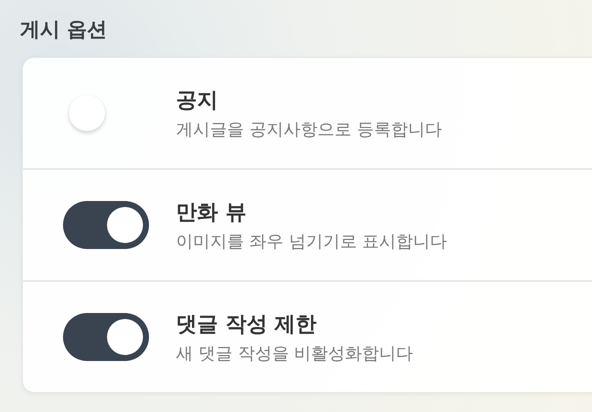 This screenshot has width=592, height=412. What do you see at coordinates (312, 241) in the screenshot?
I see `option-description: 이미지를 좌우 넘기기로 표시합니다` at bounding box center [312, 241].